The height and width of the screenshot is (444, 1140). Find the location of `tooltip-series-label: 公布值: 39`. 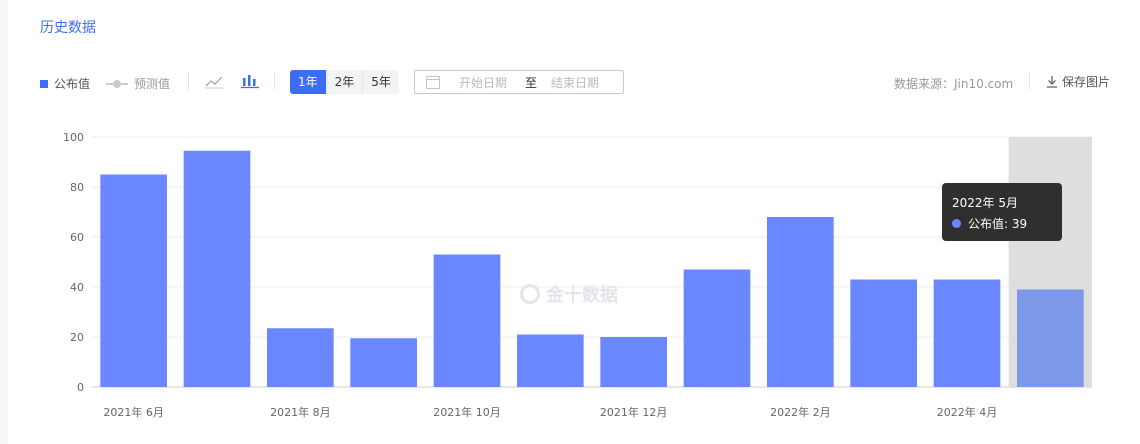

tooltip-series-label: 公布值: 39 is located at coordinates (998, 224).